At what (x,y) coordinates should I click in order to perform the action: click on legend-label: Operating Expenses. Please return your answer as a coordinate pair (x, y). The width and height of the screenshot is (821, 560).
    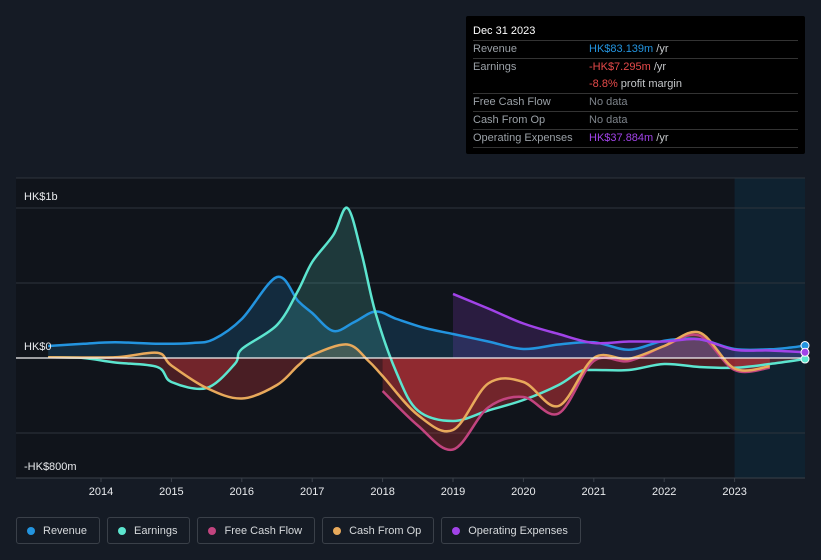
    Looking at the image, I should click on (518, 530).